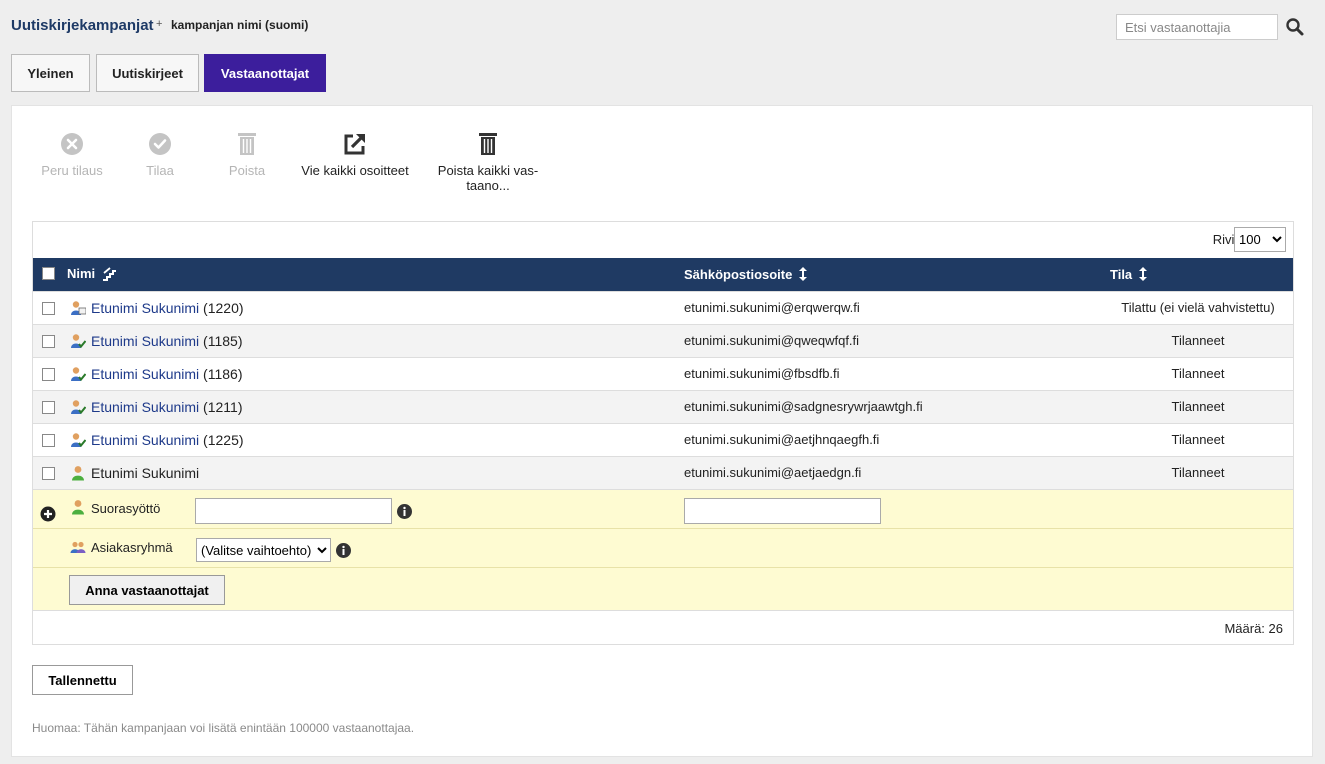 The image size is (1325, 764). What do you see at coordinates (82, 680) in the screenshot?
I see `save-button: Tallennettu` at bounding box center [82, 680].